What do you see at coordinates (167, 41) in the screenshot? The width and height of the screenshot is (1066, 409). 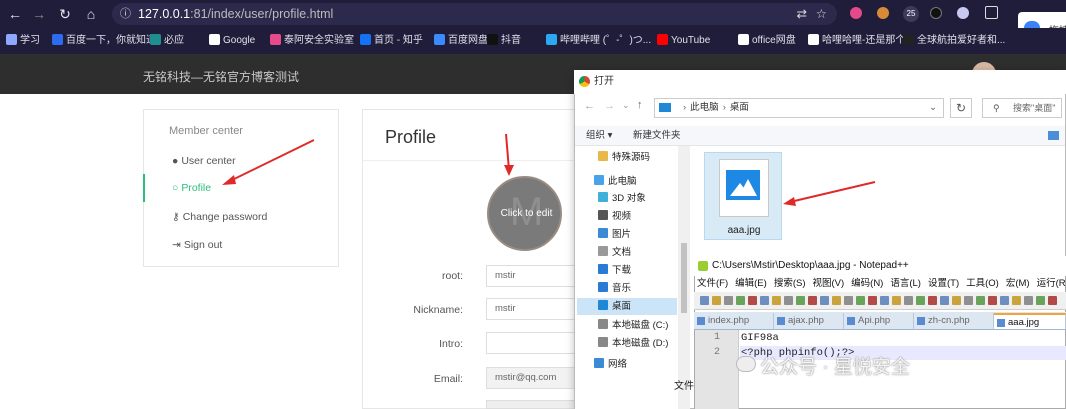 I see `bookmark-item: 必应` at bounding box center [167, 41].